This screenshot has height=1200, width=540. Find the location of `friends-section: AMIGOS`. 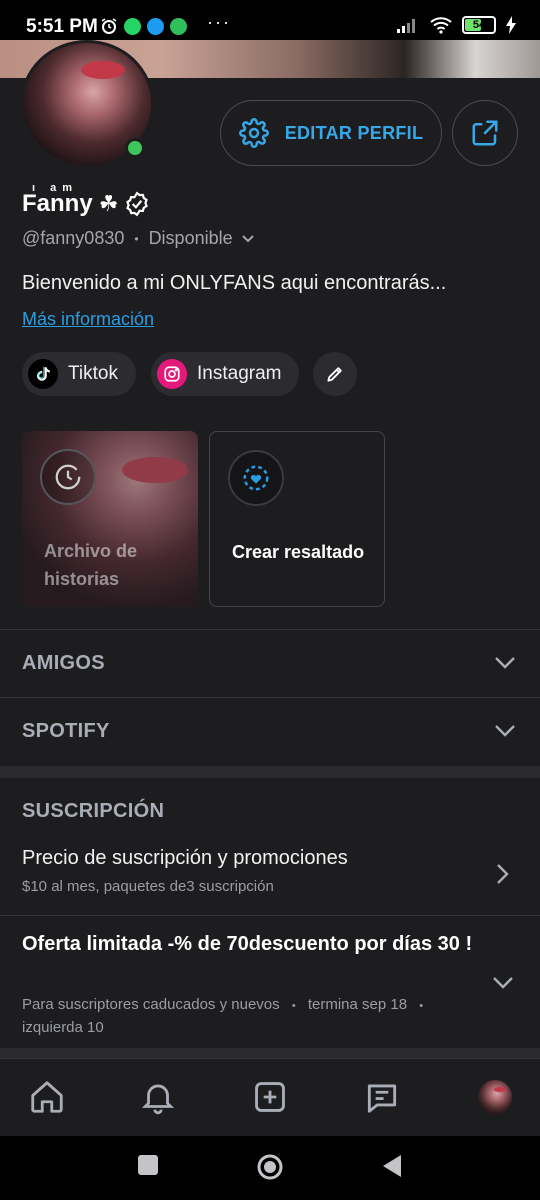

friends-section: AMIGOS is located at coordinates (270, 663).